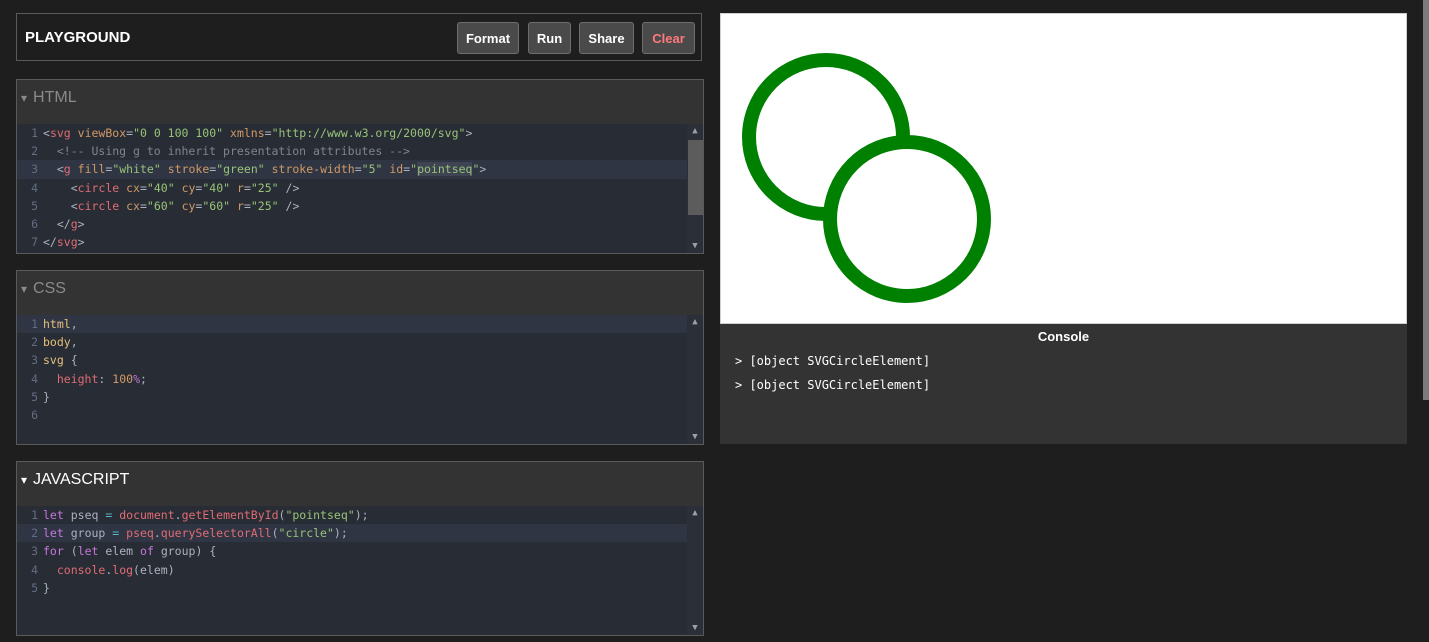  I want to click on code-line: 4 <circle cx="40" cy="40" r="25" />, so click(360, 188).